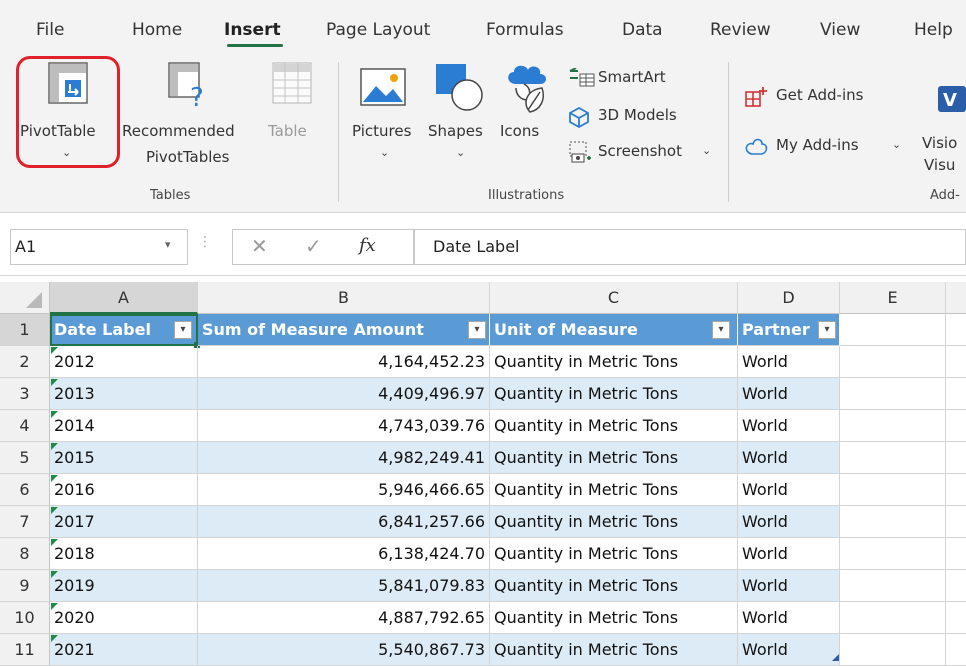 The image size is (966, 666). What do you see at coordinates (378, 30) in the screenshot?
I see `tab-page-layout: Page Layout` at bounding box center [378, 30].